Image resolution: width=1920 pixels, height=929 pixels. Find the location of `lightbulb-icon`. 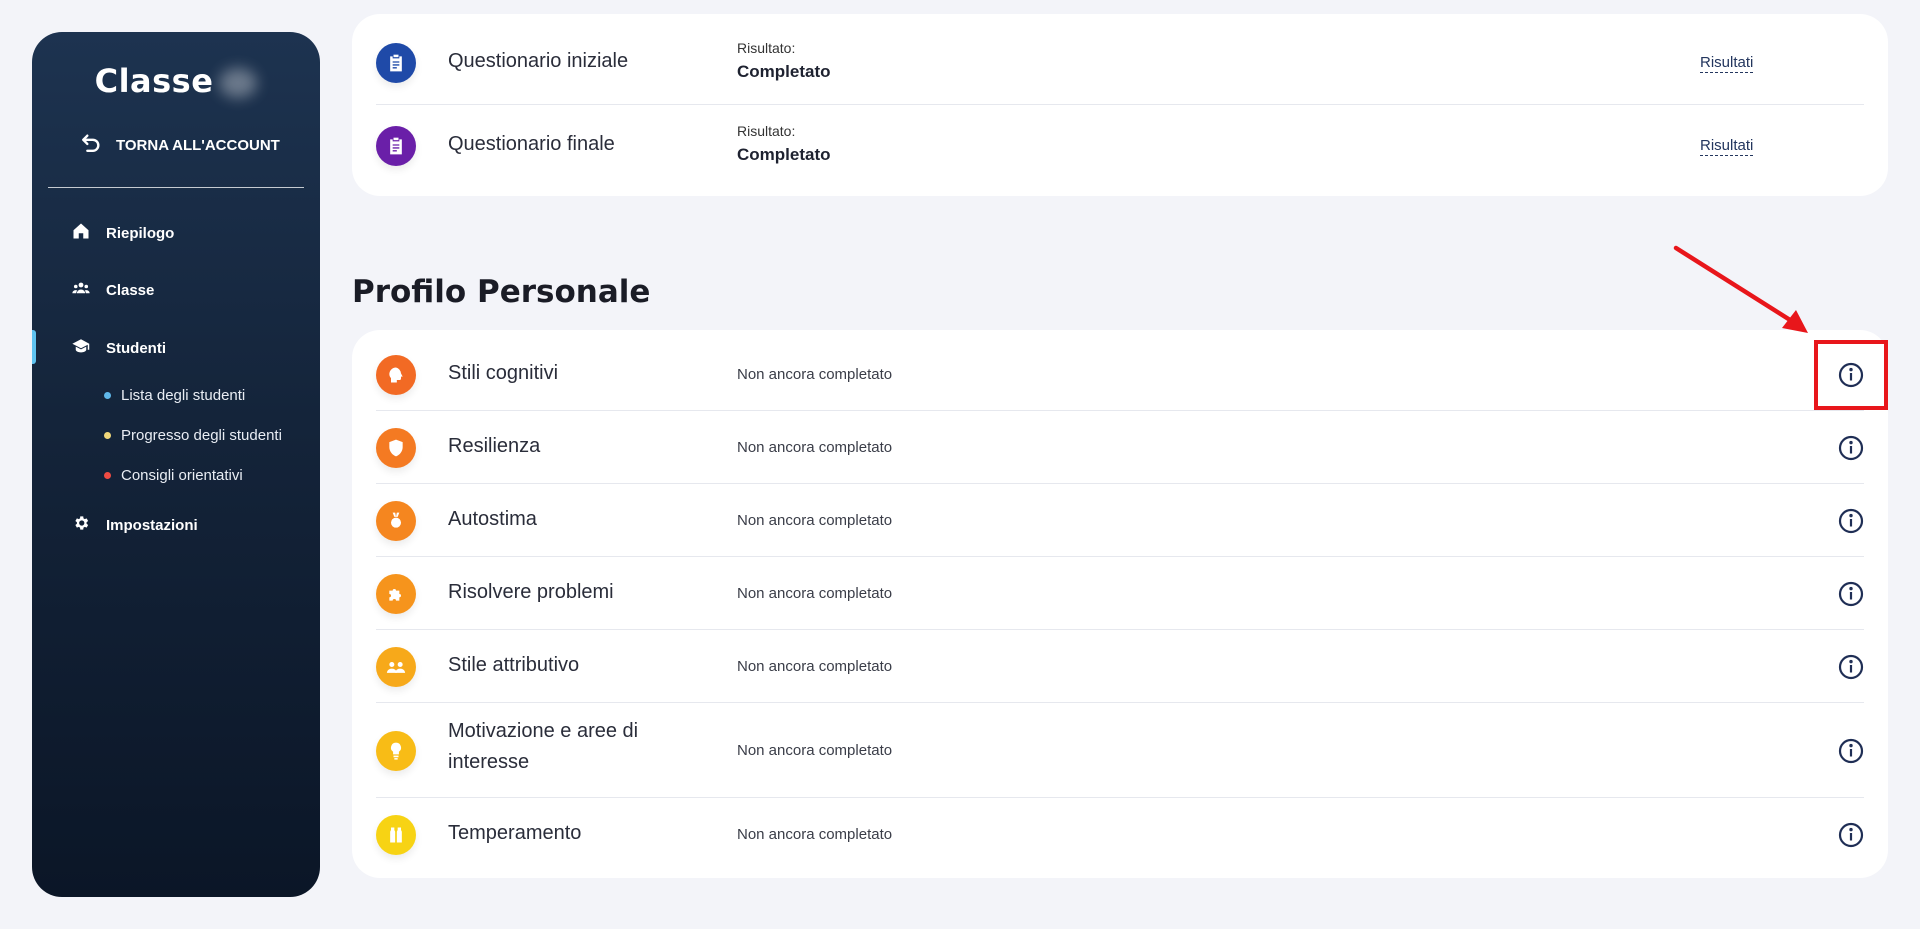

lightbulb-icon is located at coordinates (396, 751).